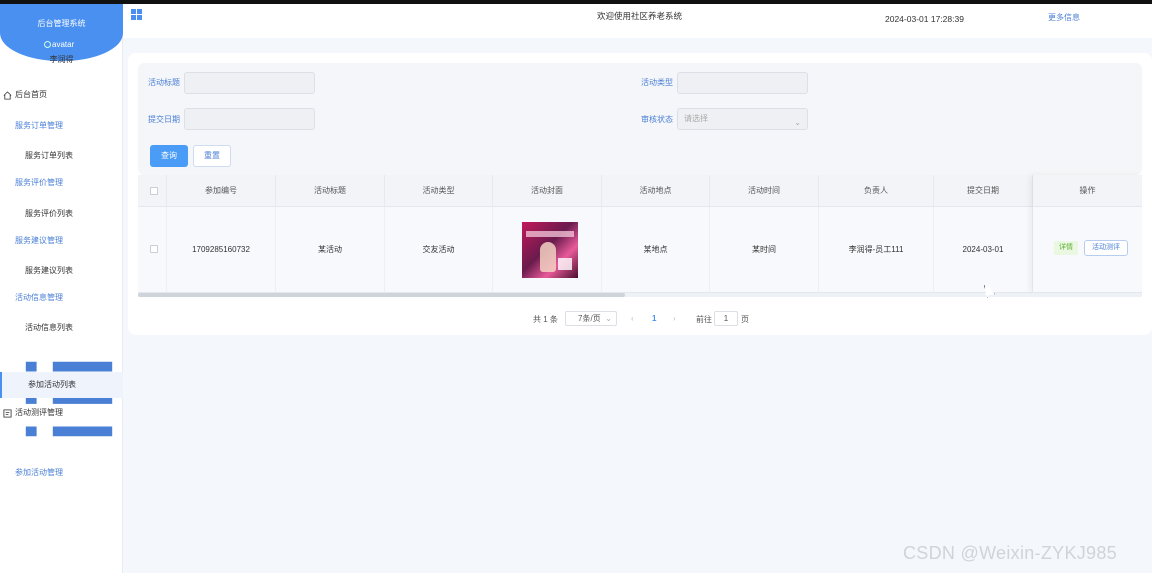  What do you see at coordinates (764, 191) in the screenshot?
I see `column-header: 活动时间` at bounding box center [764, 191].